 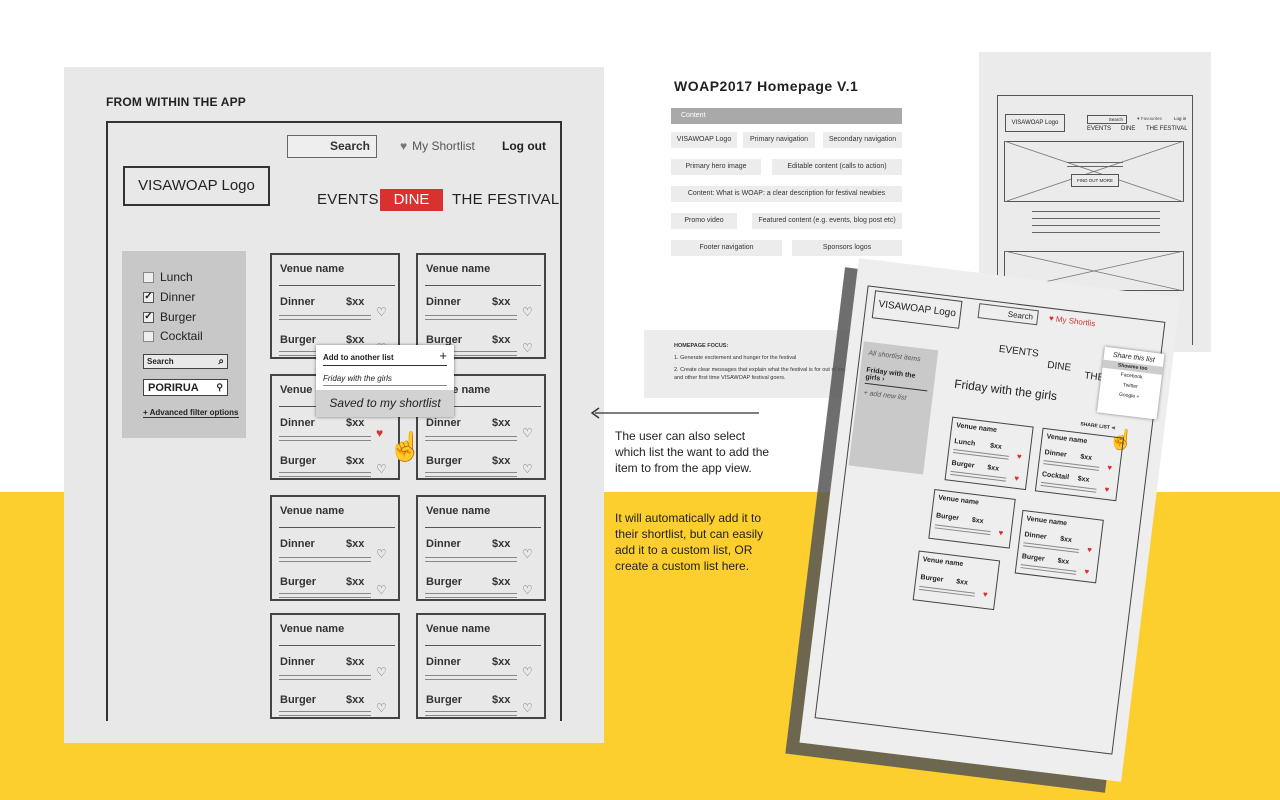 What do you see at coordinates (191, 413) in the screenshot?
I see `advanced-filter-link: + Advanced filter options` at bounding box center [191, 413].